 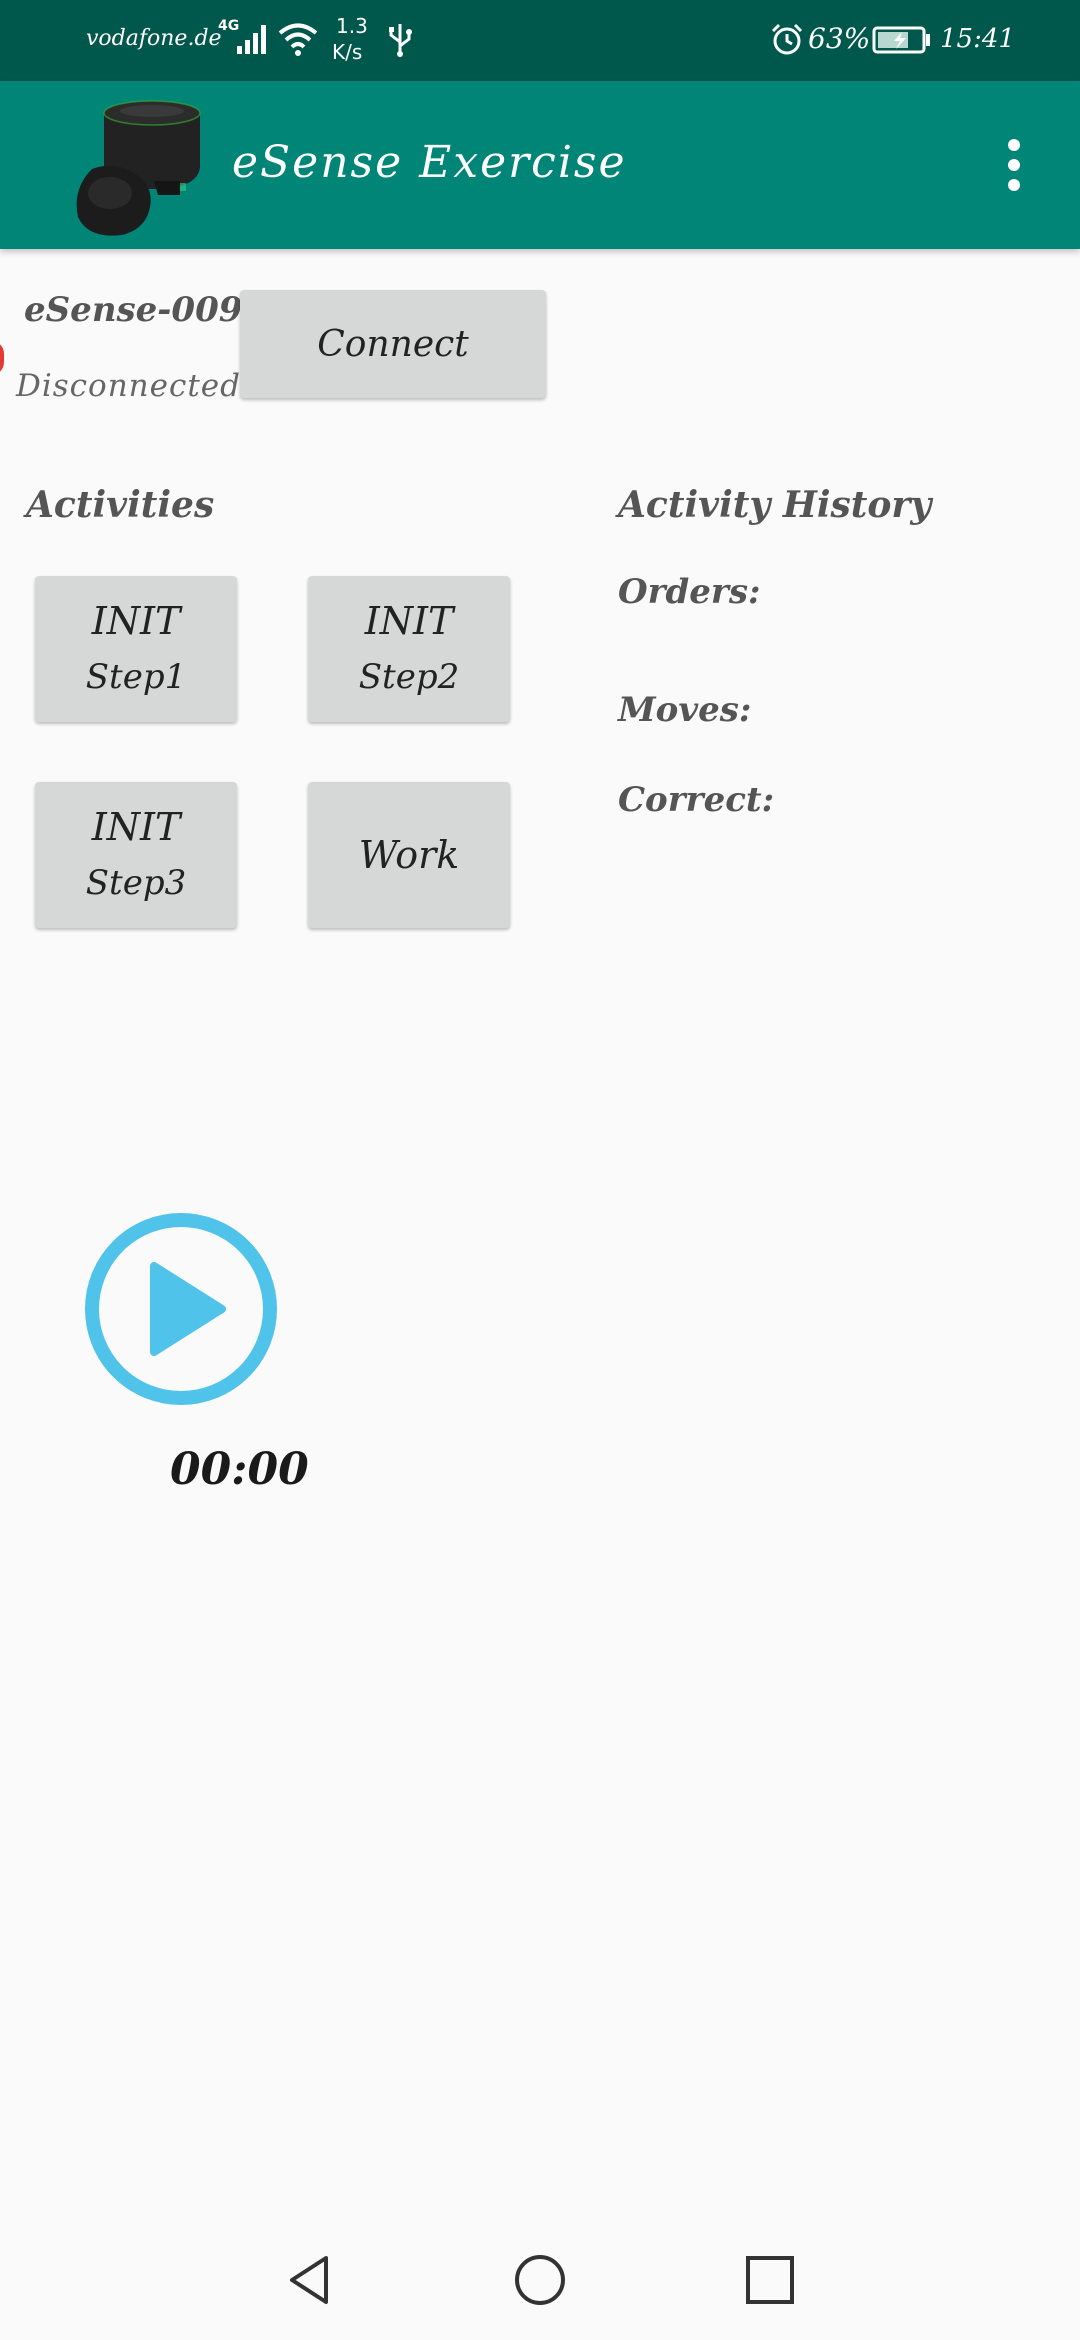 I want to click on data-speed-unit: K/s, so click(x=347, y=52).